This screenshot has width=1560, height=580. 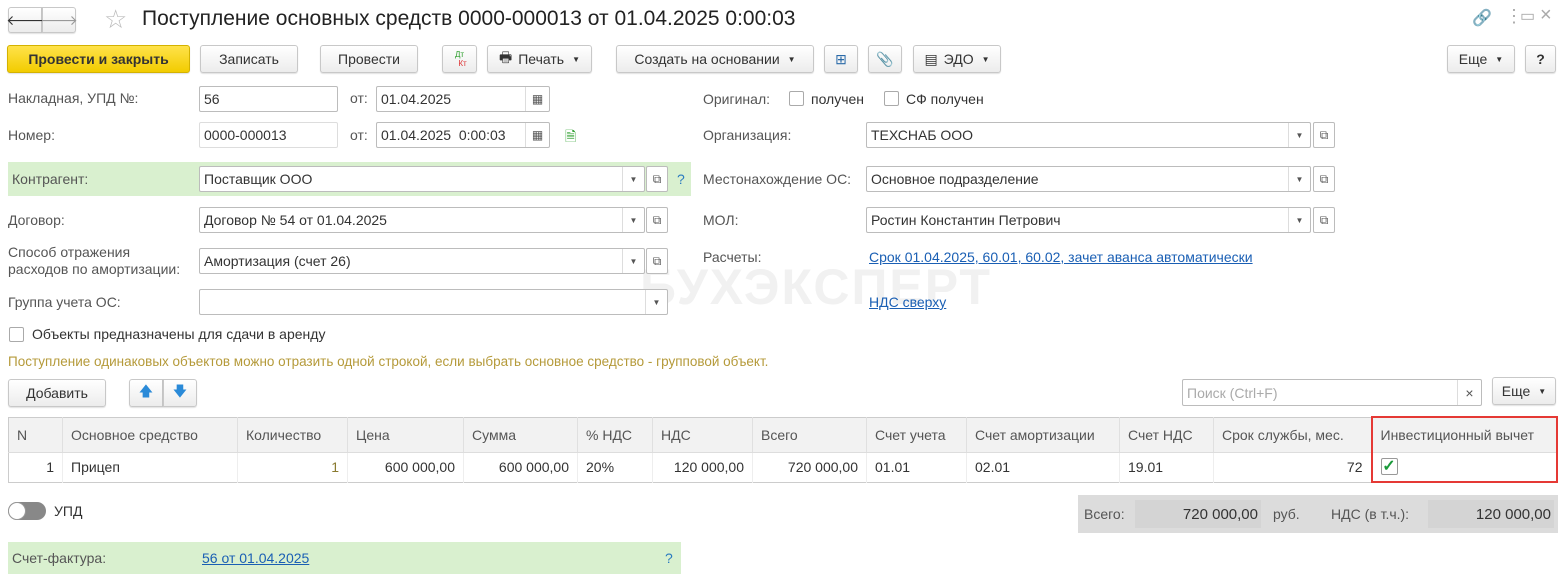 I want to click on move-up-button: 🡅, so click(x=146, y=393).